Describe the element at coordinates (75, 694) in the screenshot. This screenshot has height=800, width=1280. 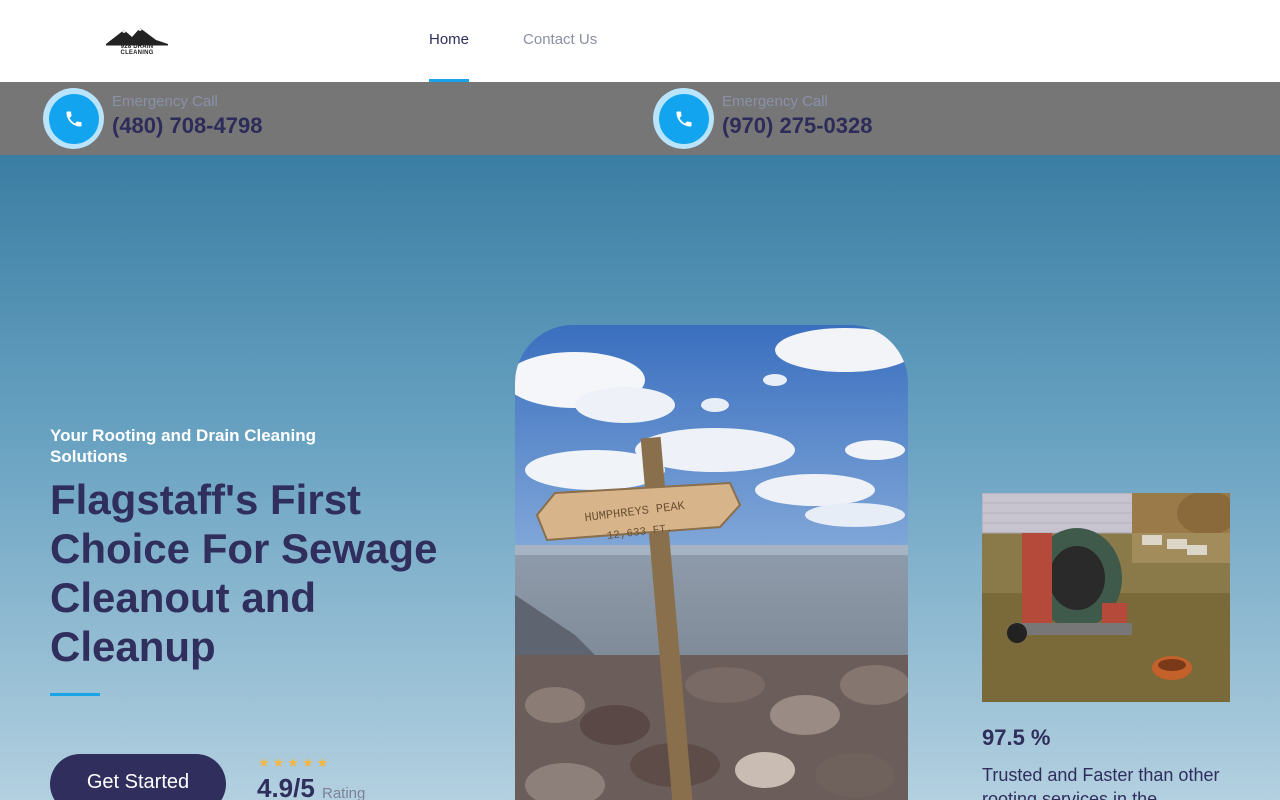
I see `accent-divider` at that location.